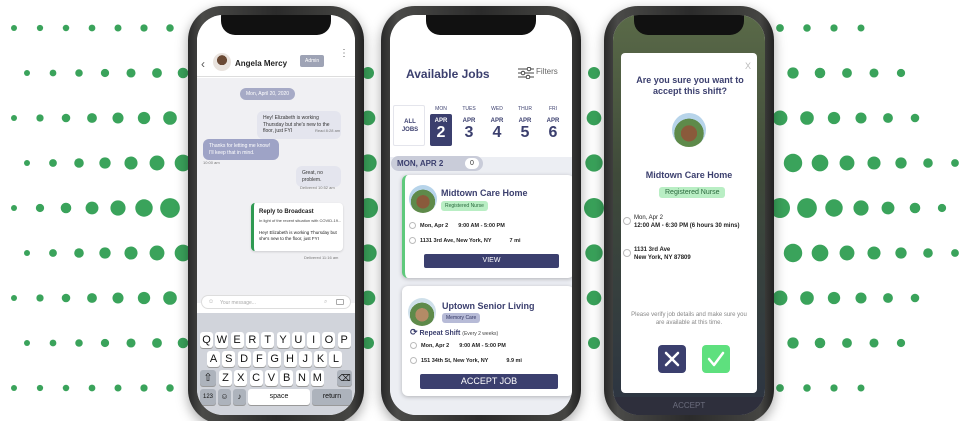  Describe the element at coordinates (244, 359) in the screenshot. I see `key: D` at that location.